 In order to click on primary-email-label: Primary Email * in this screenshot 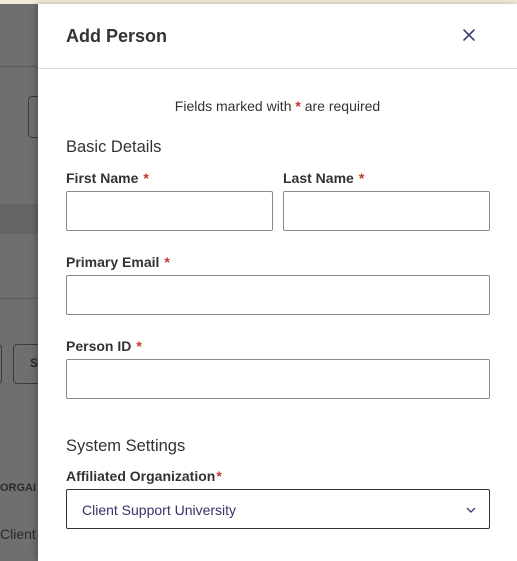, I will do `click(118, 262)`.